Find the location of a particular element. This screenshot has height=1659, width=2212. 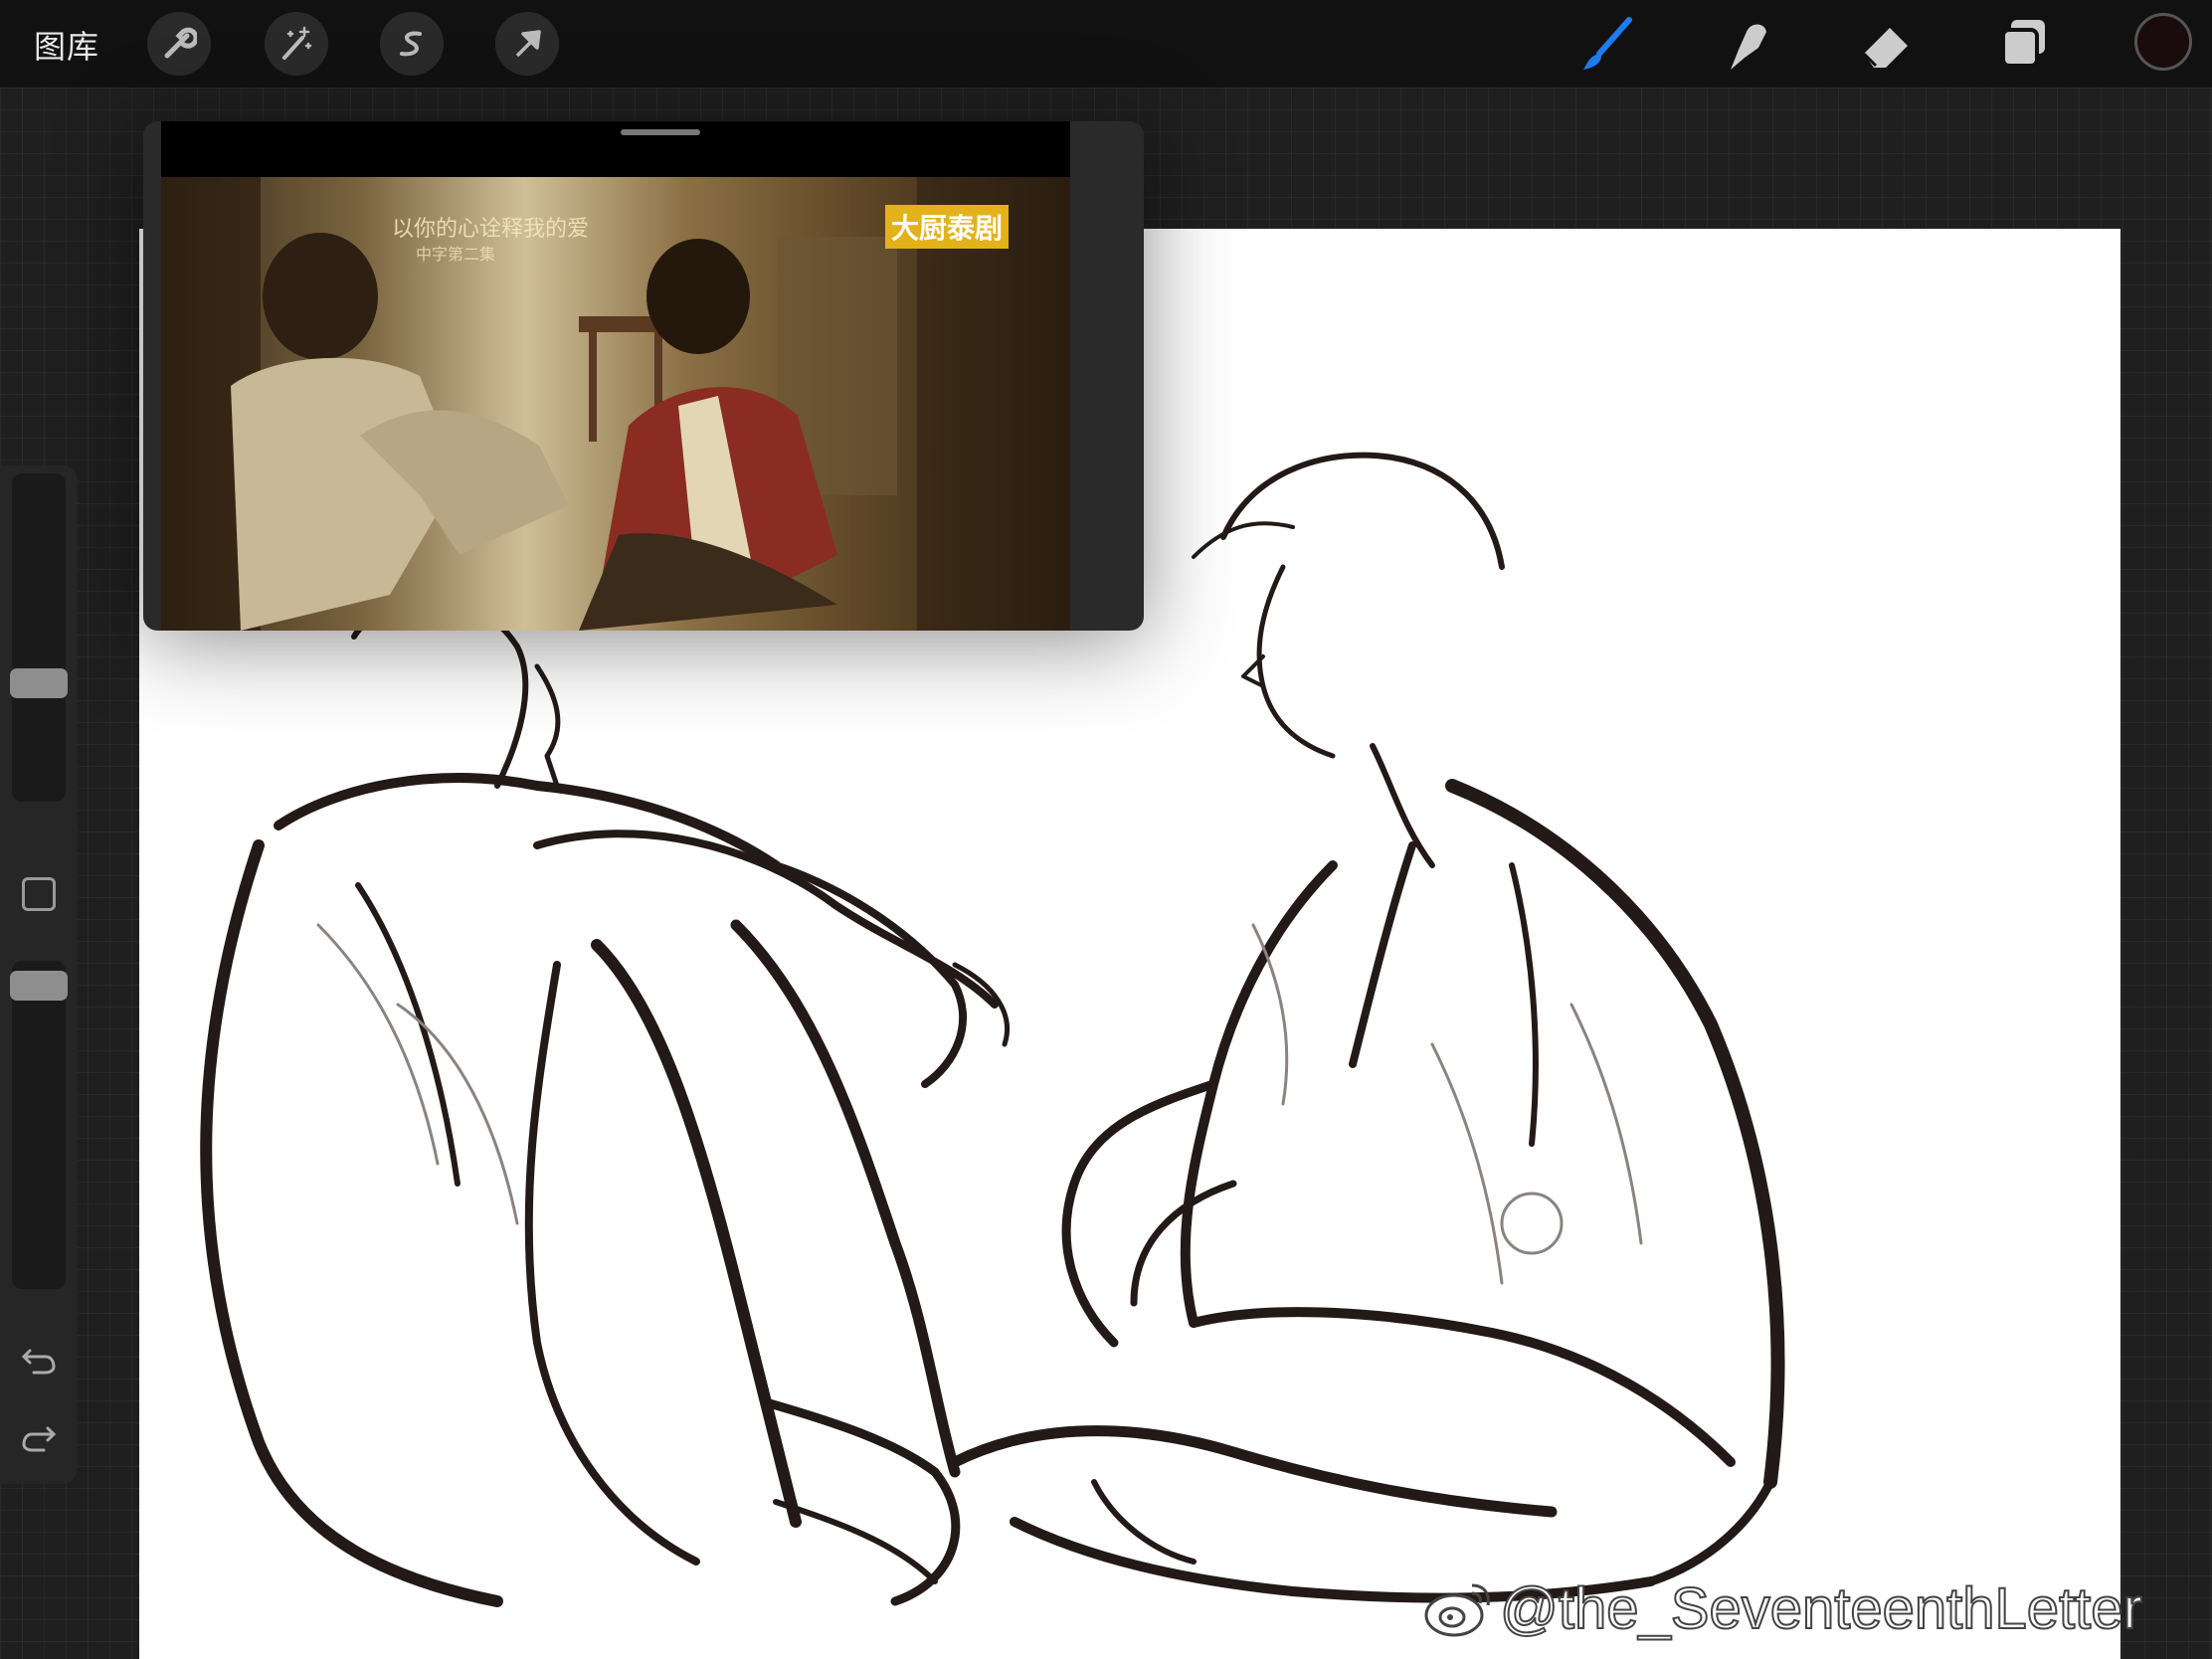

adjustments-button is located at coordinates (296, 44).